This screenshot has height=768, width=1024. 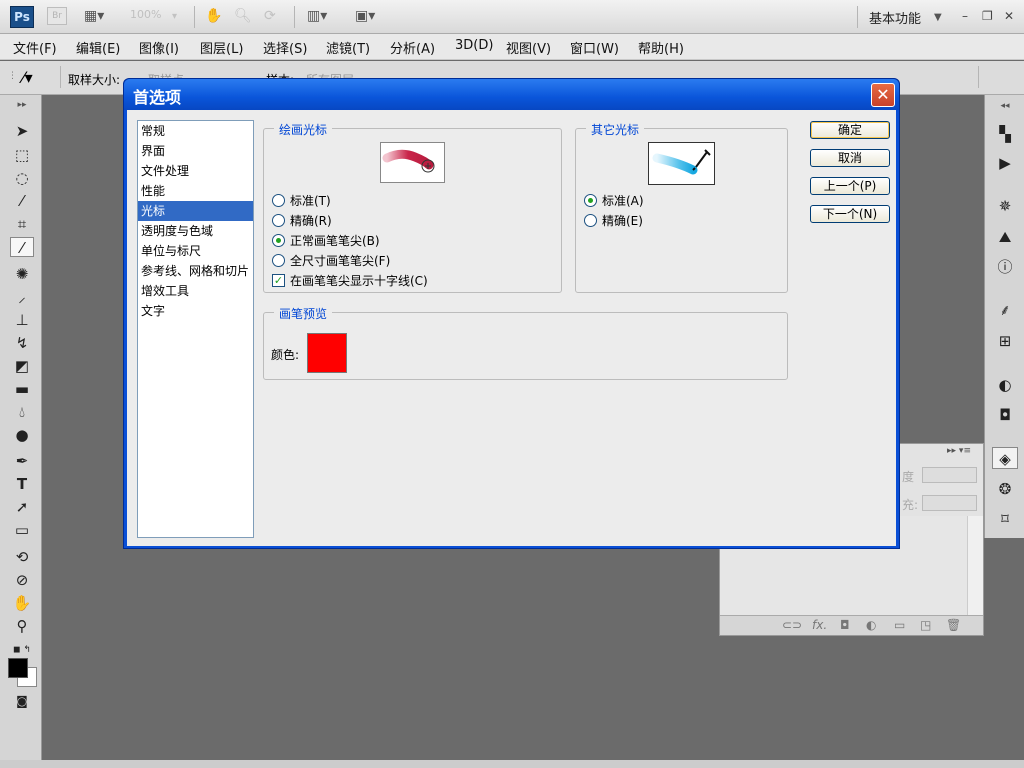 What do you see at coordinates (301, 200) in the screenshot?
I see `radio-standard: 标准(T)` at bounding box center [301, 200].